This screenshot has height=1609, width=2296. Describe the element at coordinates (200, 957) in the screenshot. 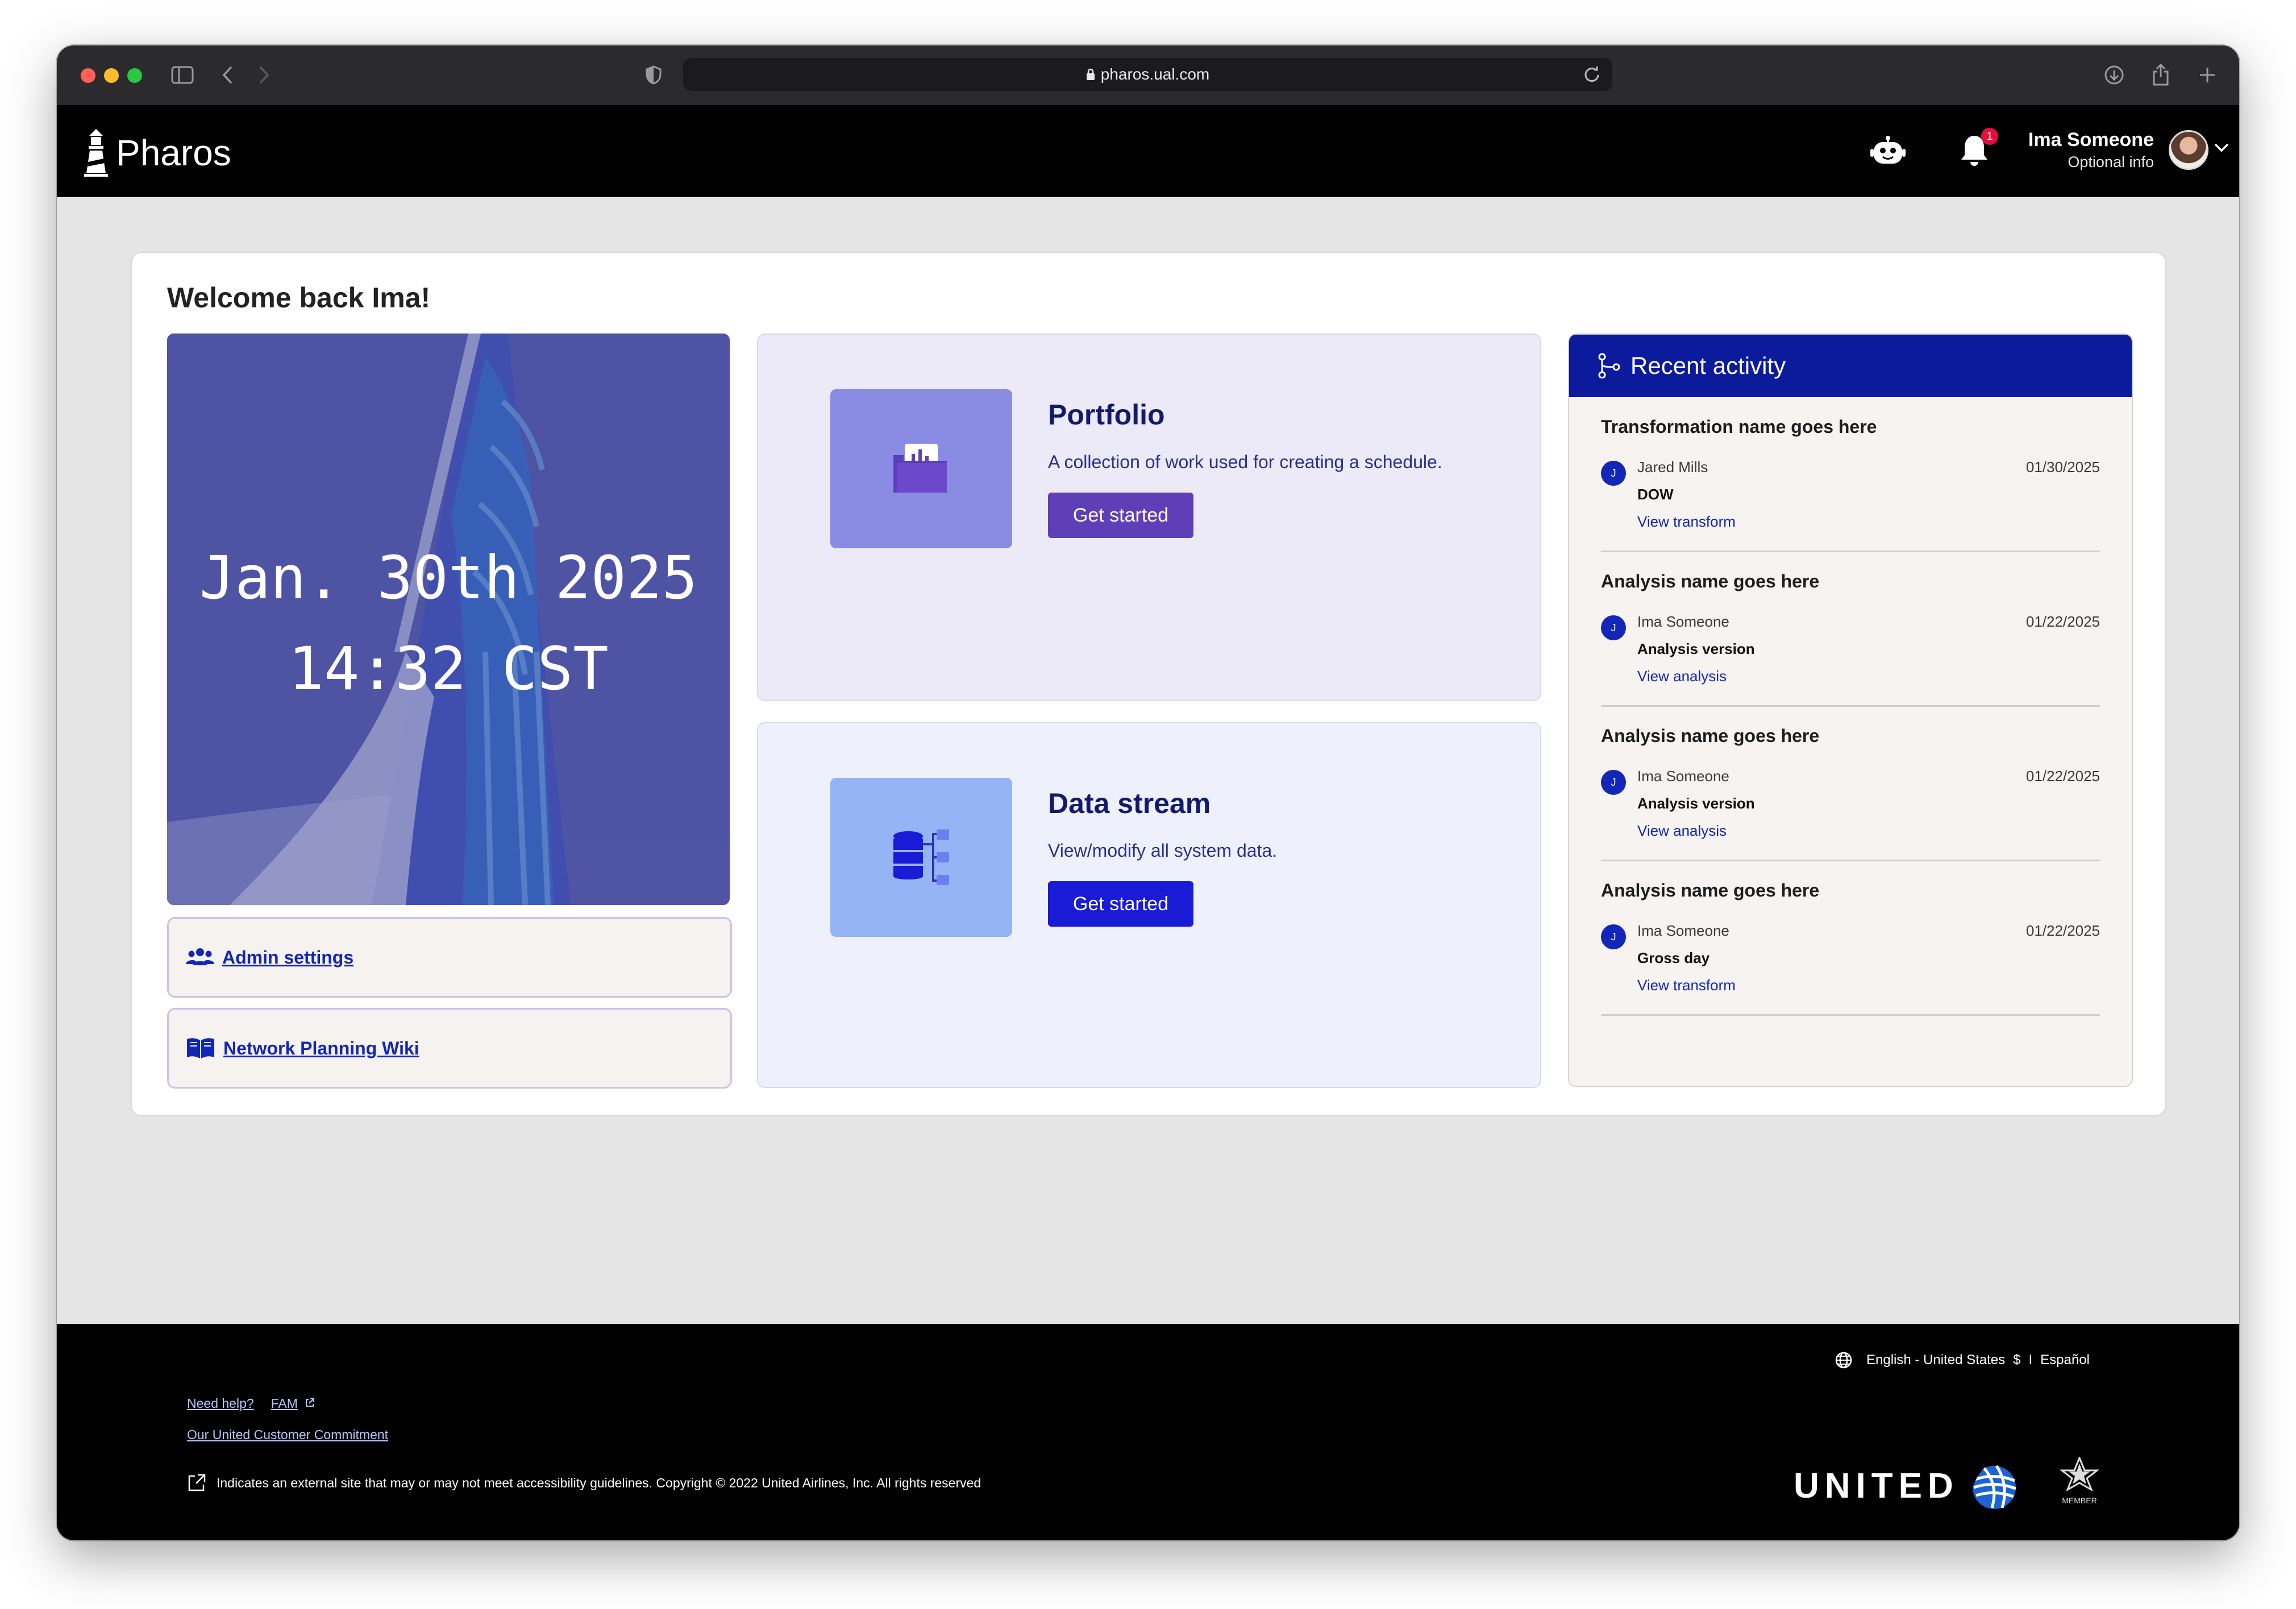

I see `users-group-icon` at that location.